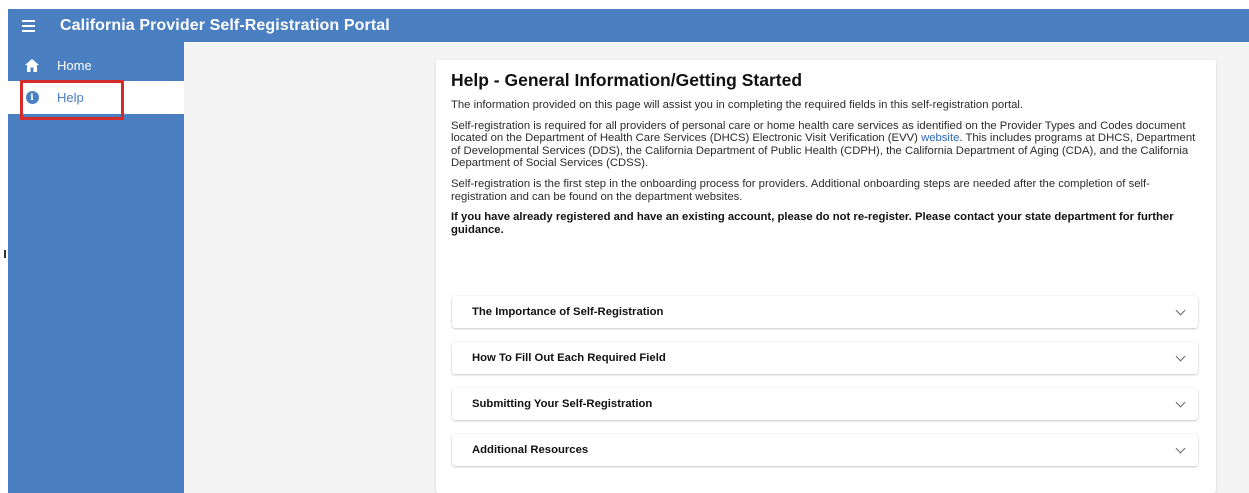  What do you see at coordinates (825, 312) in the screenshot?
I see `accordion-importance: The Importance of Self-Registration` at bounding box center [825, 312].